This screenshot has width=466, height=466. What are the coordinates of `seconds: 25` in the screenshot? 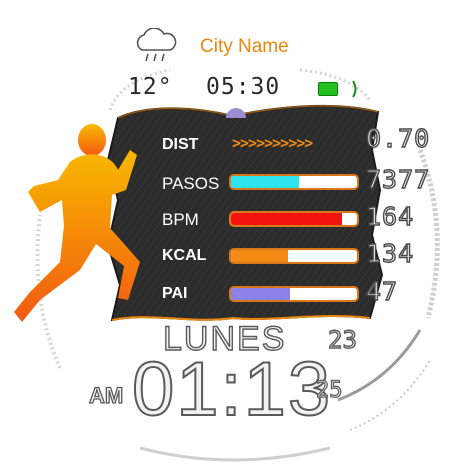 It's located at (329, 390).